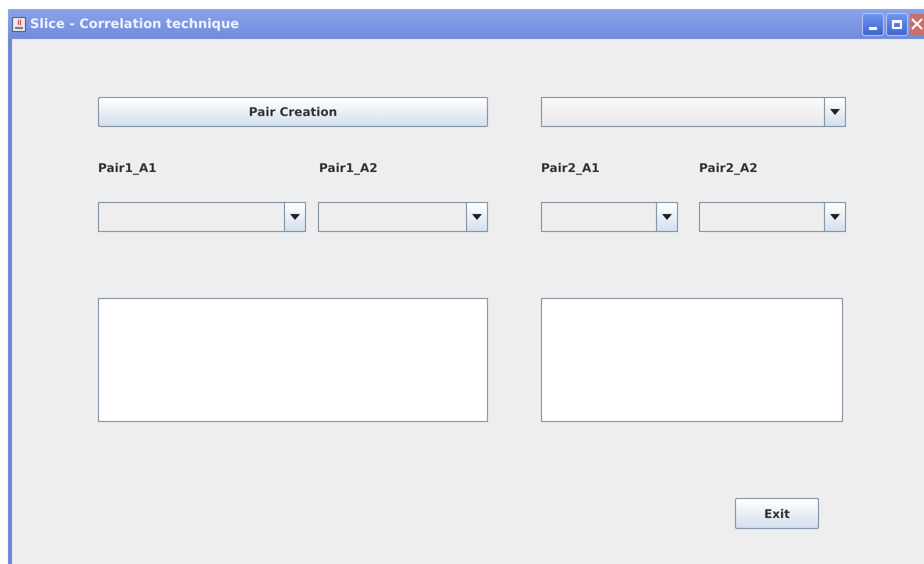  Describe the element at coordinates (571, 168) in the screenshot. I see `field-label: Pair2_A1` at that location.